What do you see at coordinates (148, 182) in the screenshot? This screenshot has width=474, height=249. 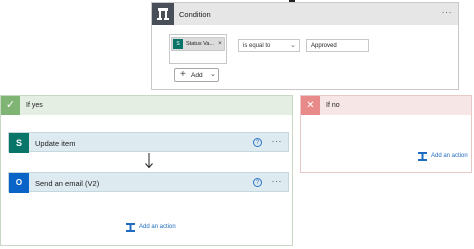 I see `send-email-action: O Send an email (V2) ? ···` at bounding box center [148, 182].